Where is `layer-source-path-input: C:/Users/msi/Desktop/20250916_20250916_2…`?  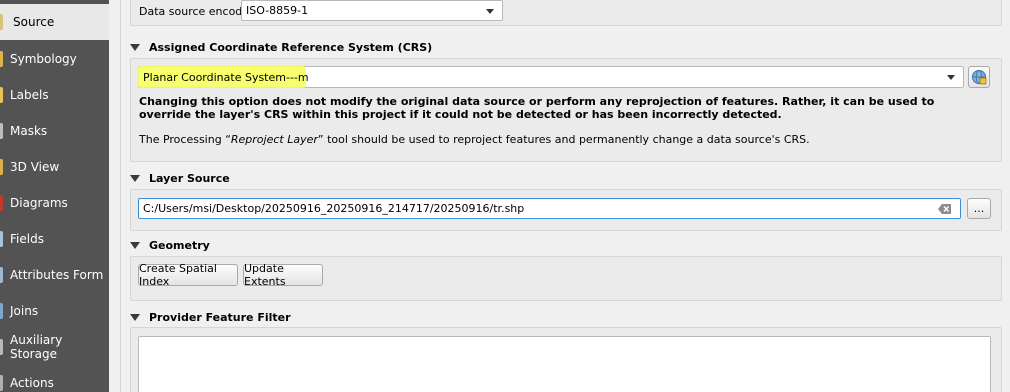 layer-source-path-input: C:/Users/msi/Desktop/20250916_20250916_2… is located at coordinates (549, 208).